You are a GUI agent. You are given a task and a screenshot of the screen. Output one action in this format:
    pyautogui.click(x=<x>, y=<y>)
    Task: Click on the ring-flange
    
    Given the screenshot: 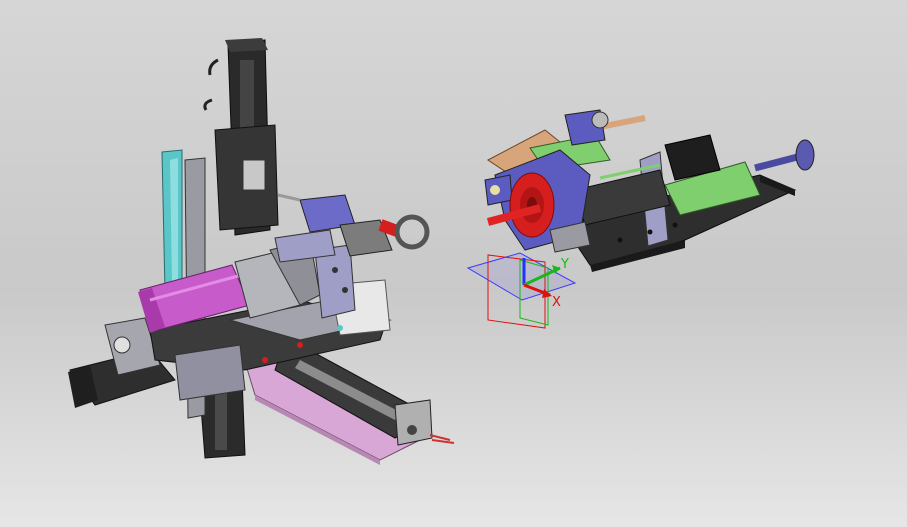 What is the action you would take?
    pyautogui.click(x=412, y=232)
    